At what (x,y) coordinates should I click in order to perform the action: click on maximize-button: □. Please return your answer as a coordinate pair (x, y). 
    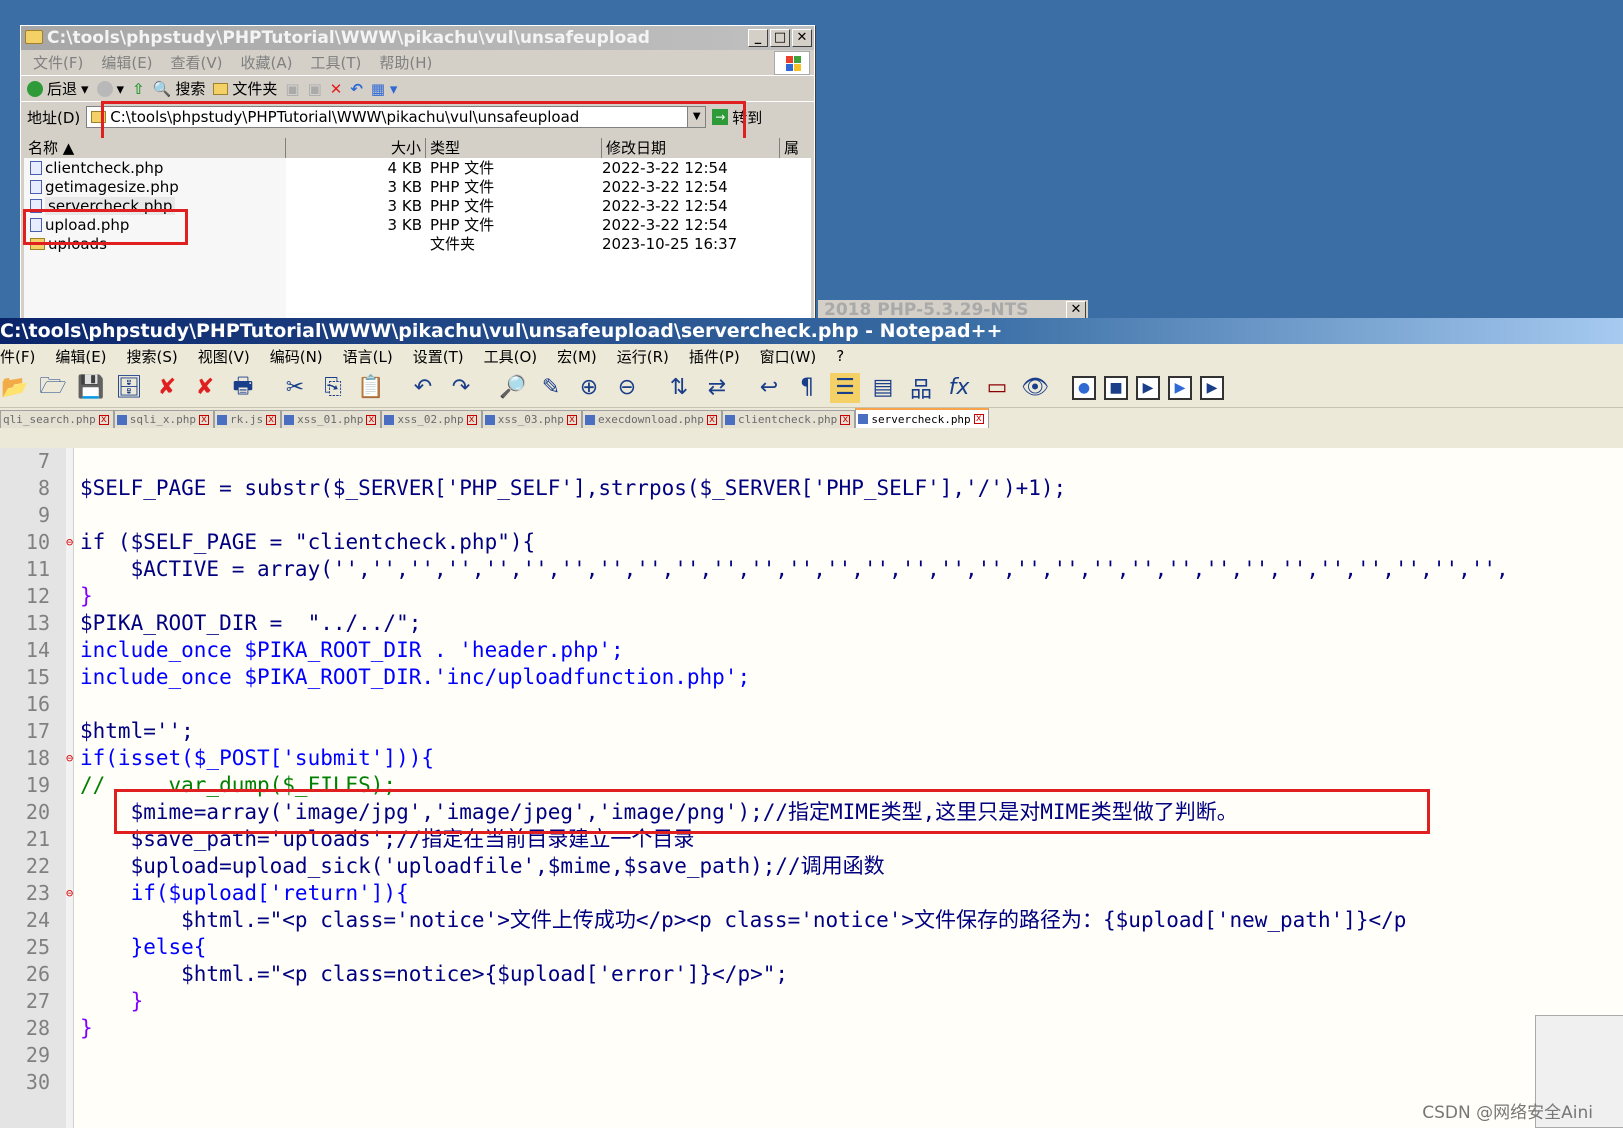
    Looking at the image, I should click on (780, 38).